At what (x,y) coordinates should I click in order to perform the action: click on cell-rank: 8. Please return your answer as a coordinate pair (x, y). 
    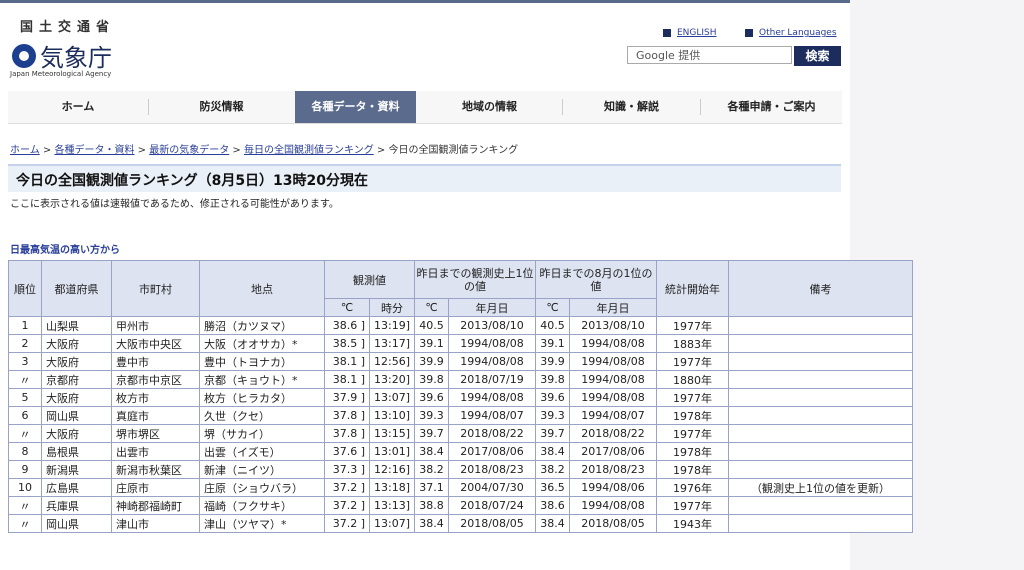
    Looking at the image, I should click on (25, 451).